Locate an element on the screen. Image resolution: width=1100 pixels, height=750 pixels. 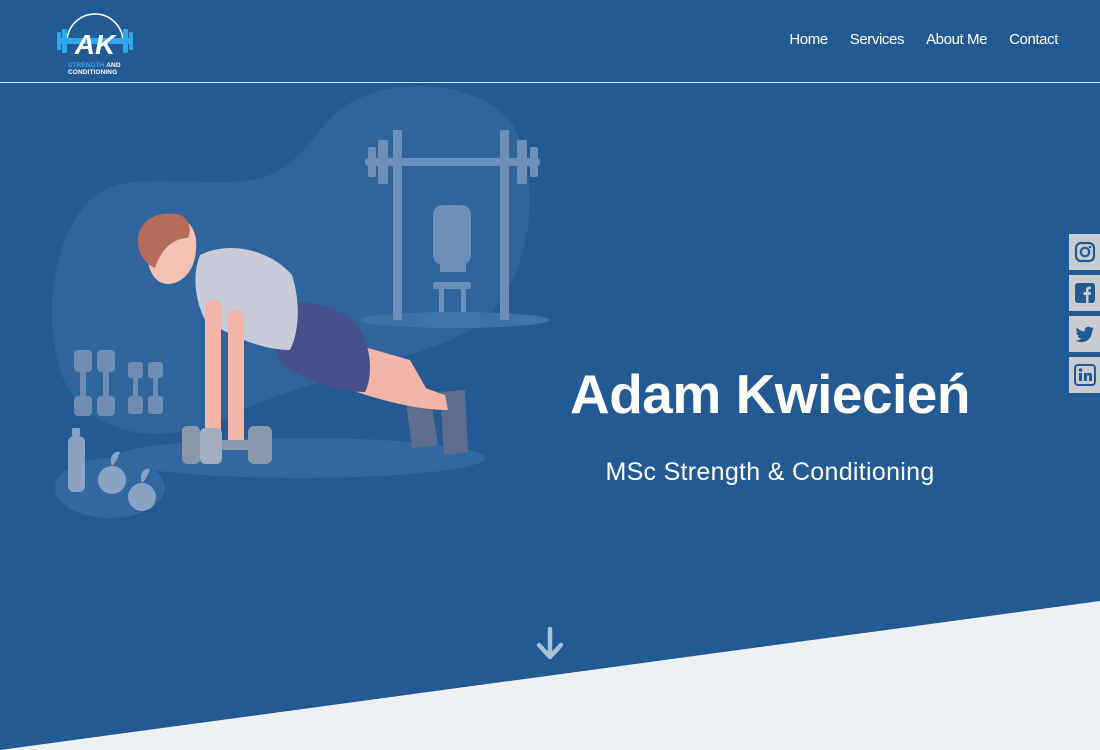
linkedin-link is located at coordinates (1084, 375).